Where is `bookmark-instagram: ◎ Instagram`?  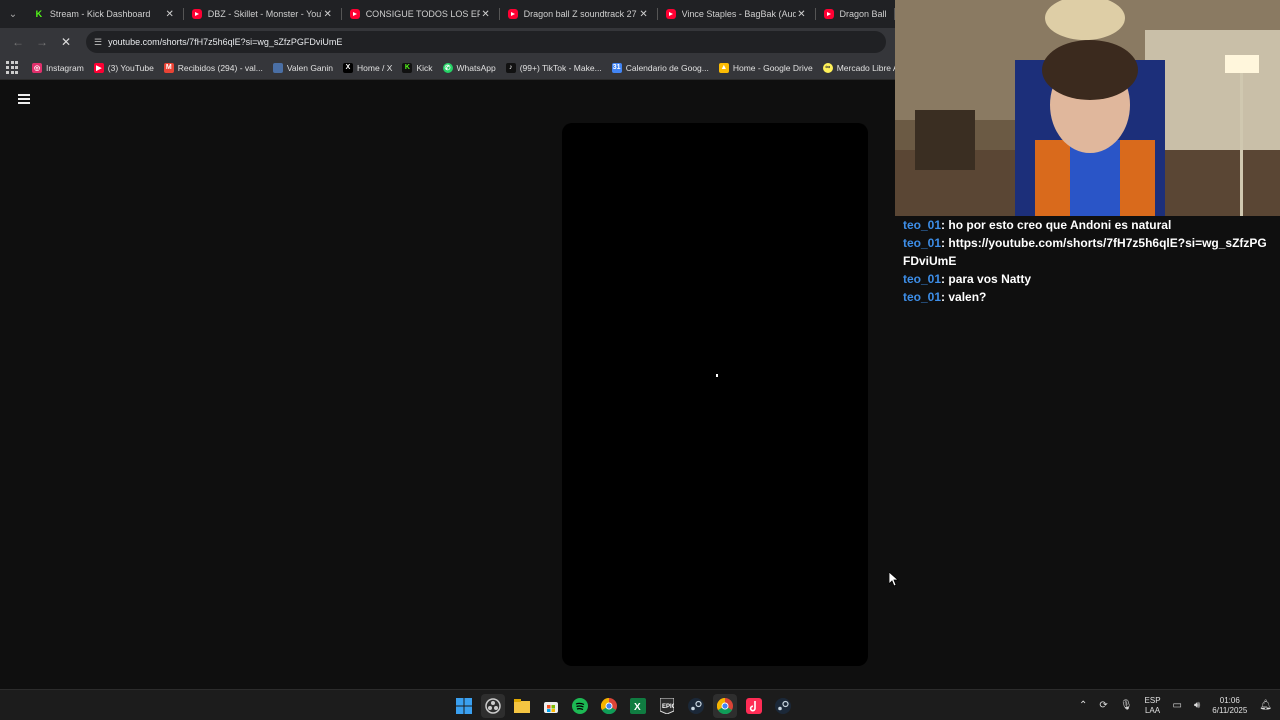
bookmark-instagram: ◎ Instagram is located at coordinates (58, 67).